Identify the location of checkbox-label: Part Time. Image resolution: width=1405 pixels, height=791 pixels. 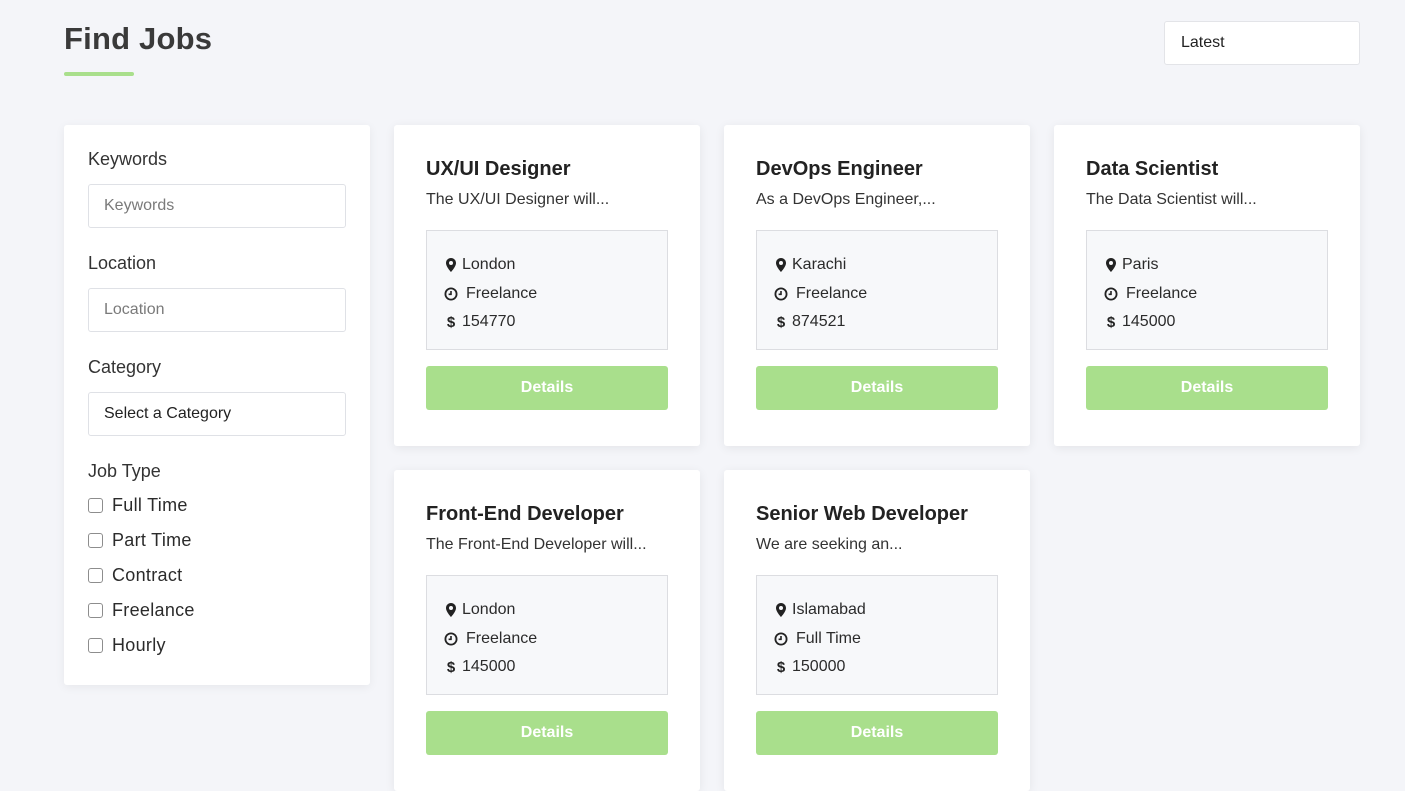
(152, 540).